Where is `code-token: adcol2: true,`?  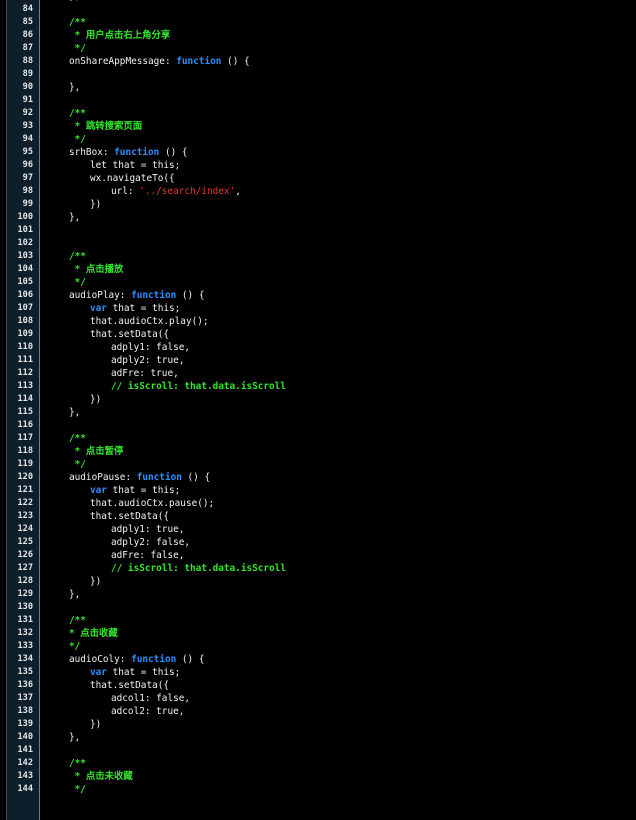 code-token: adcol2: true, is located at coordinates (148, 711).